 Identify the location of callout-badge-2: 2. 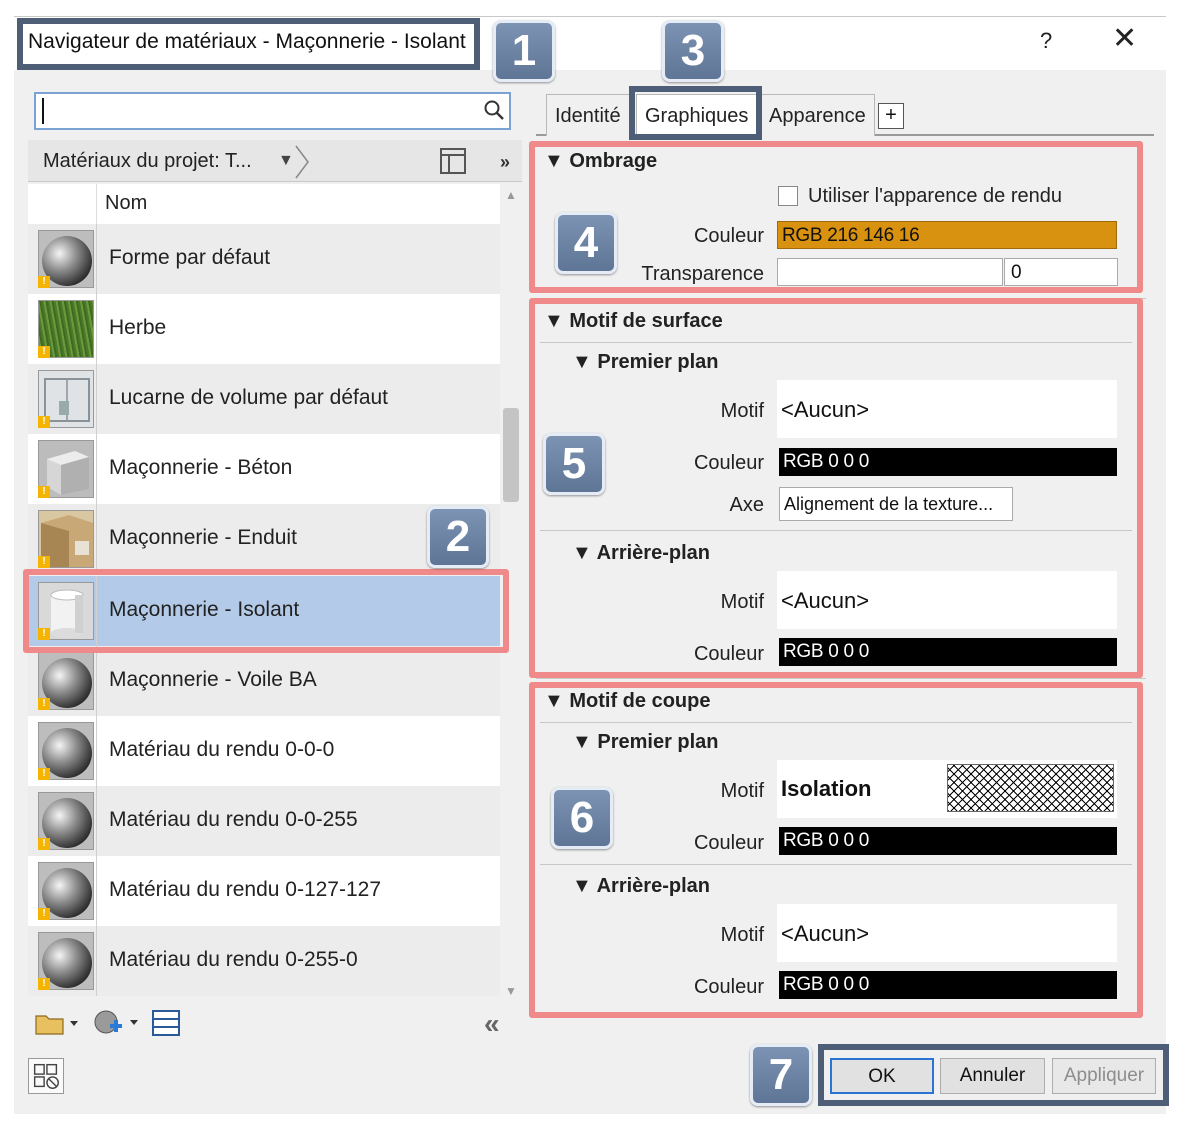
(458, 537).